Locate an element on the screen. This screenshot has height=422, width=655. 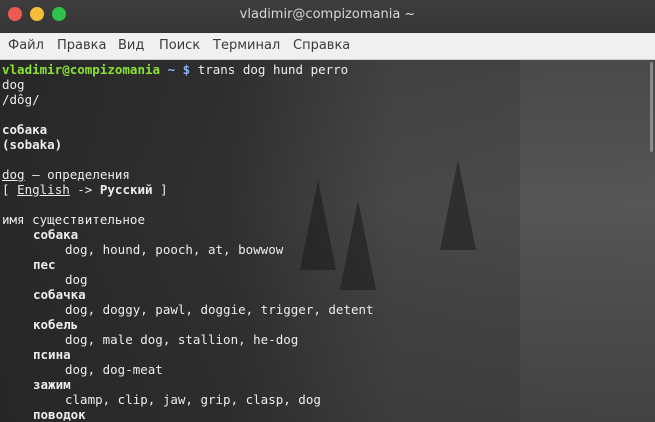
bracket-open: [ is located at coordinates (6, 189).